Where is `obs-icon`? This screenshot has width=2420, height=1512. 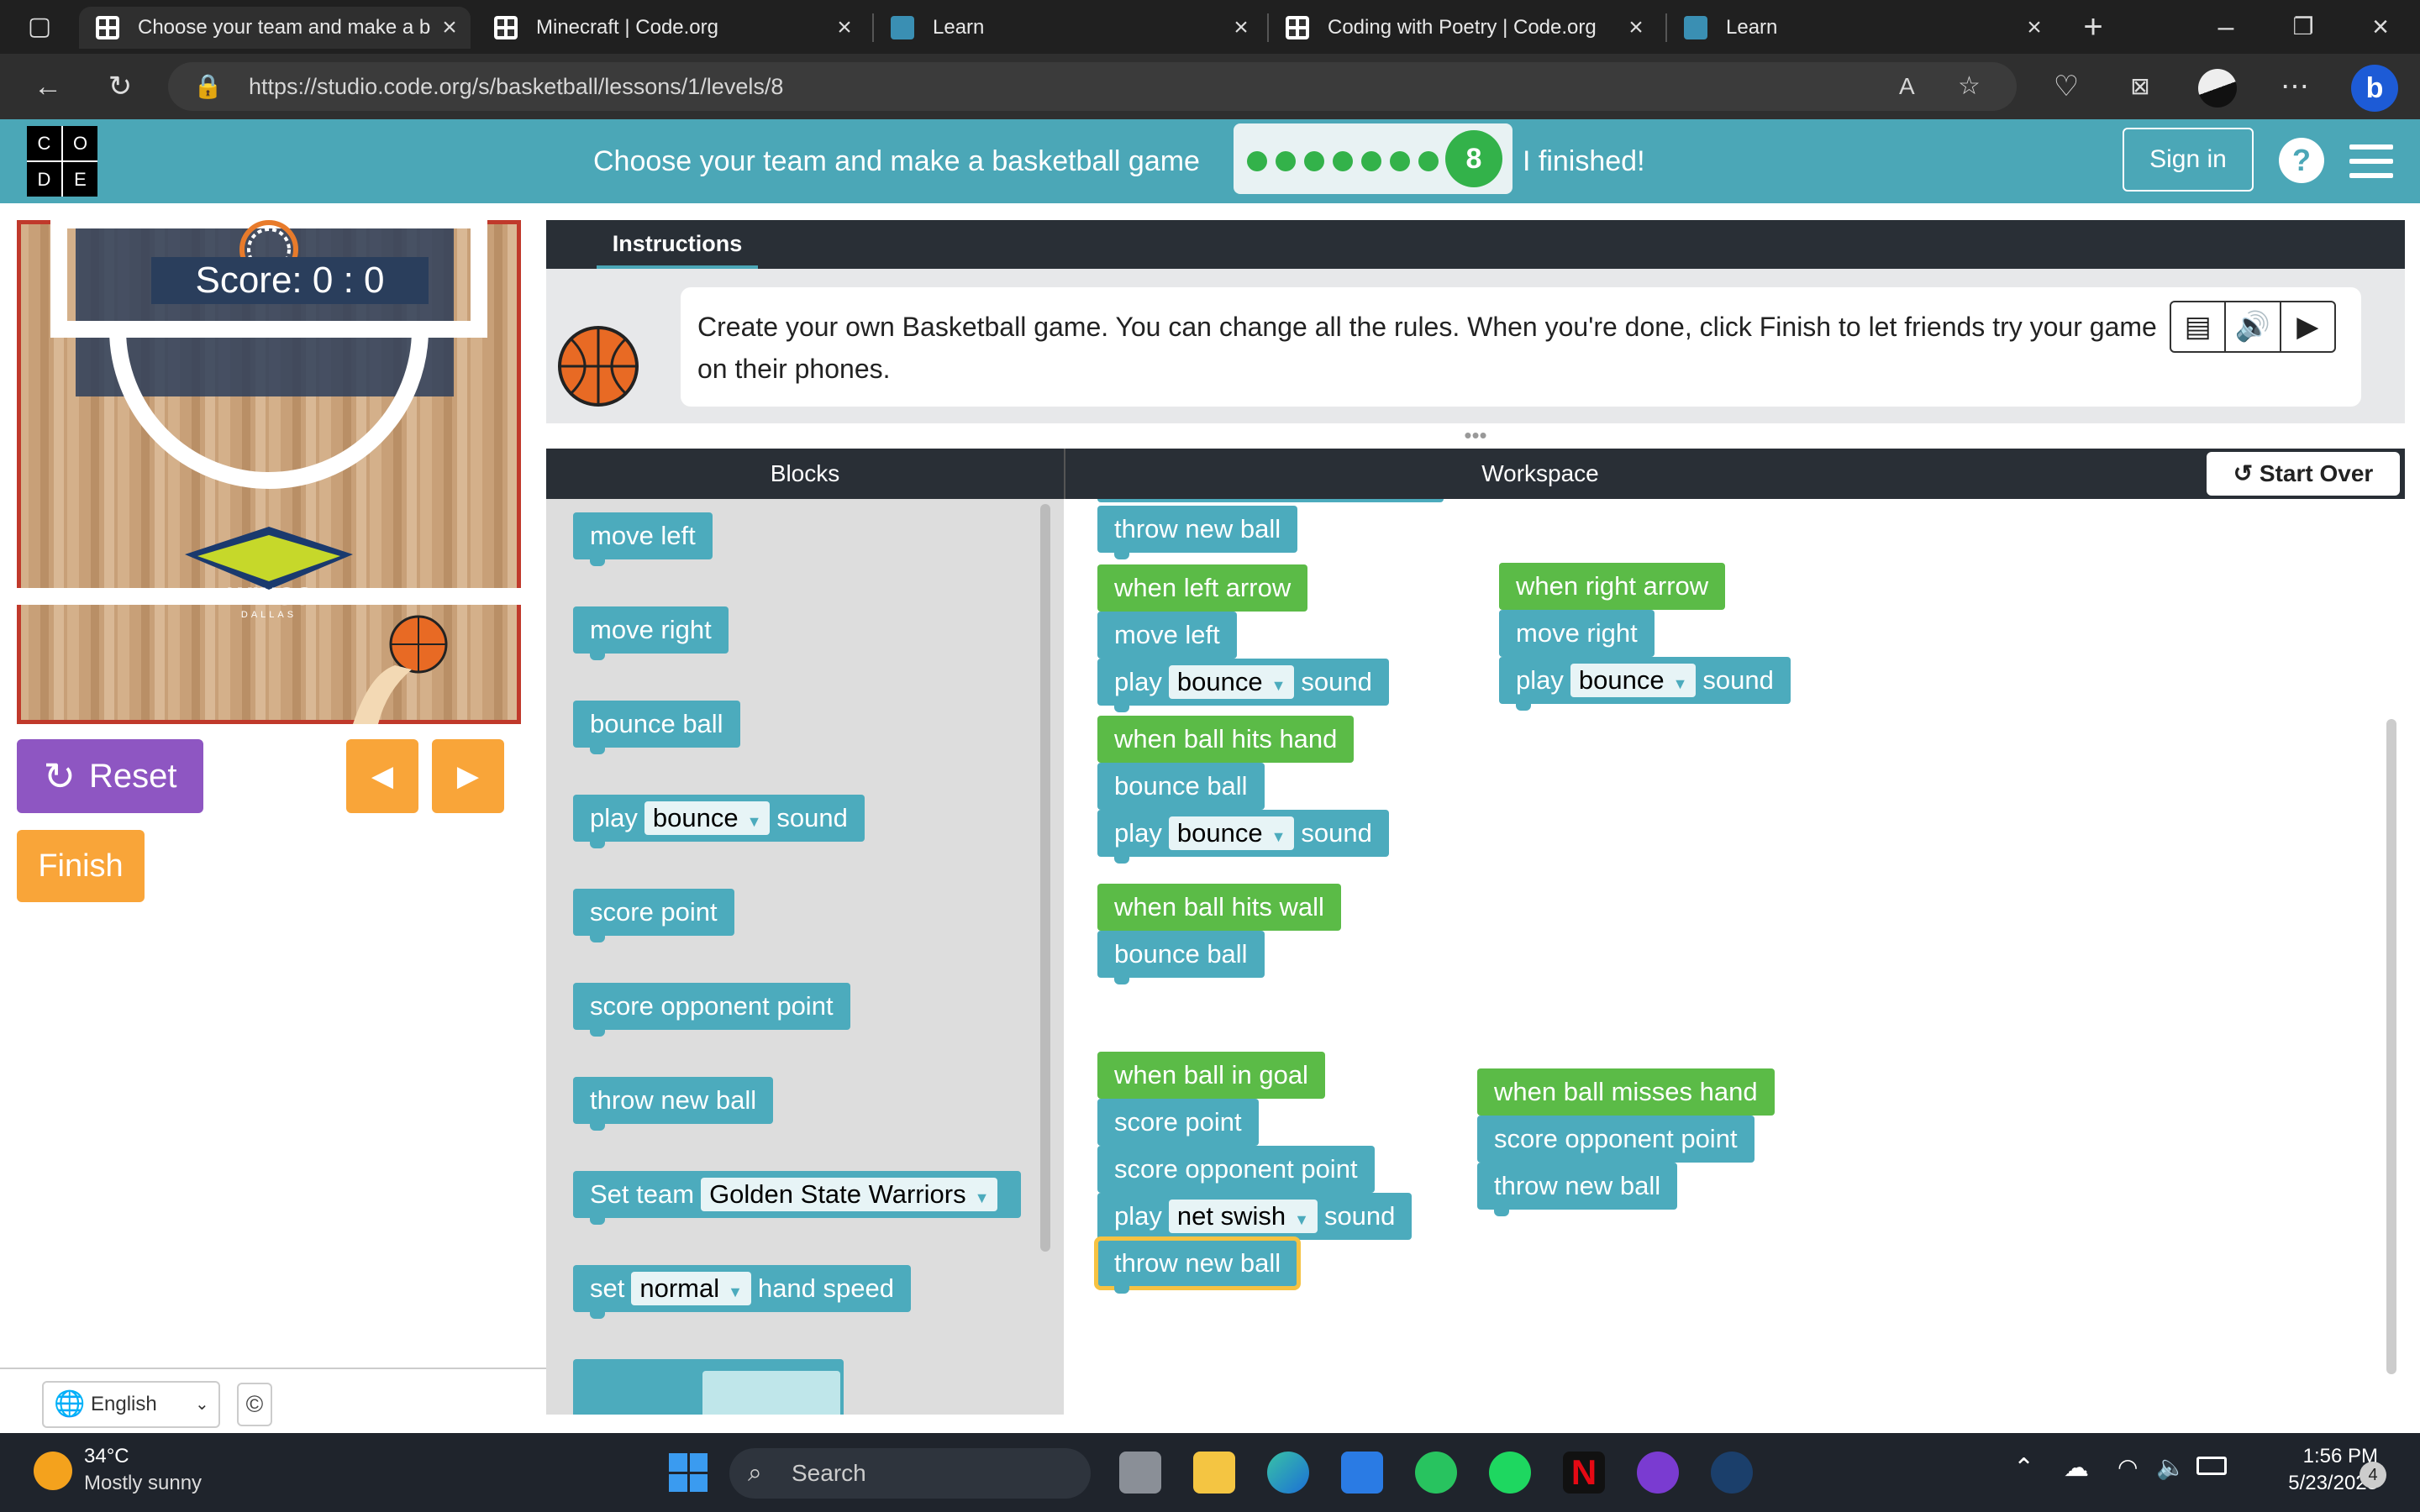 obs-icon is located at coordinates (1658, 1473).